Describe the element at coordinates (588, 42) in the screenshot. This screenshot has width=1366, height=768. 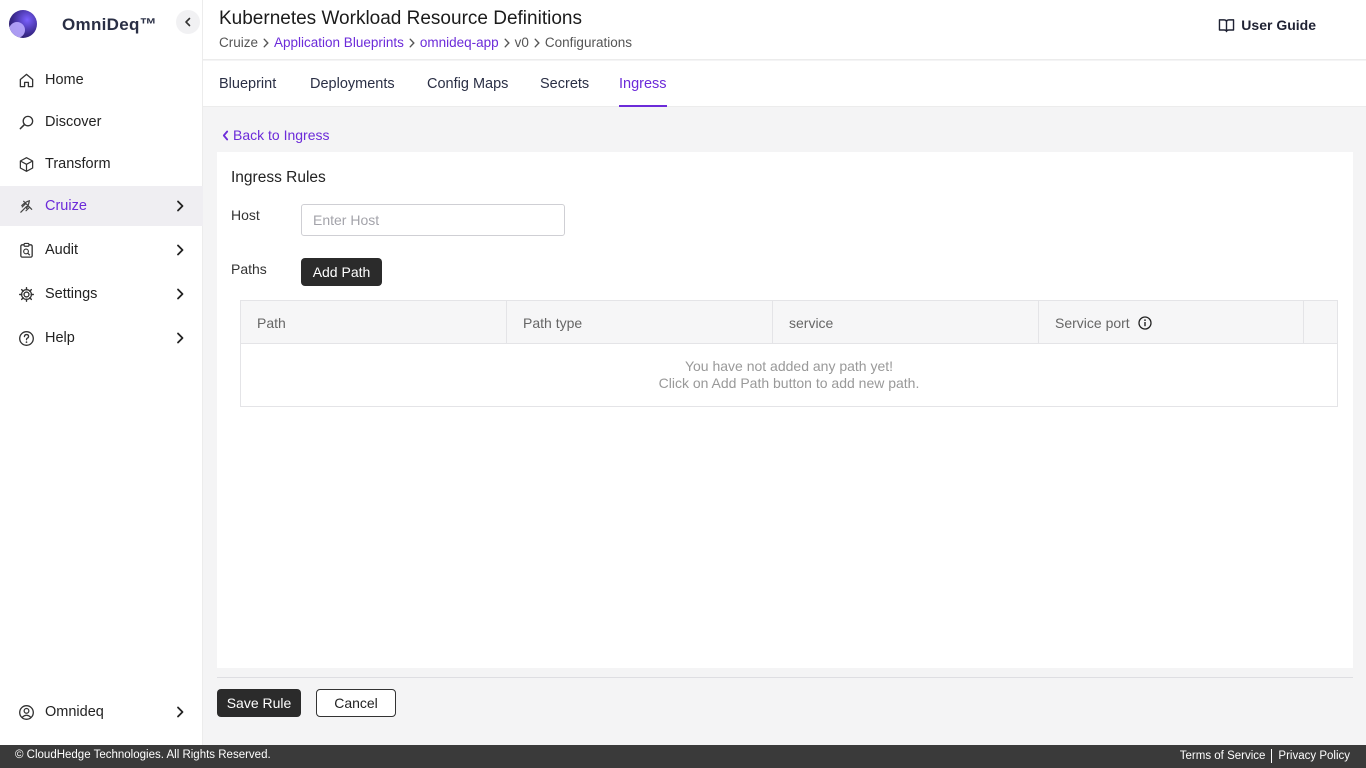
I see `breadcrumb-item-configurations: Configurations` at that location.